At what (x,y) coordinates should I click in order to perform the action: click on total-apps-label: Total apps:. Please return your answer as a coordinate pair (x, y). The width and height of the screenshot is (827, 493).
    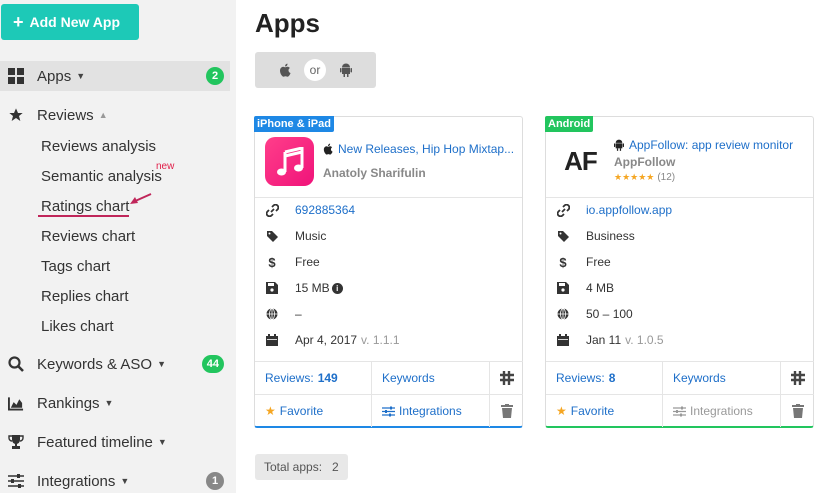
    Looking at the image, I should click on (293, 467).